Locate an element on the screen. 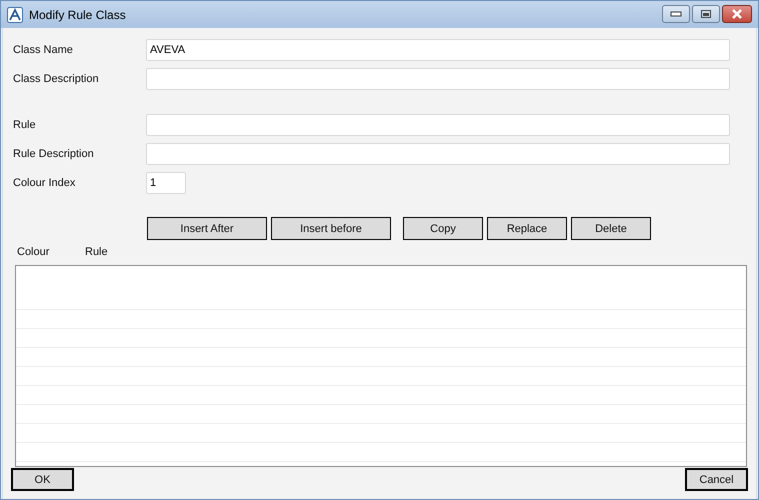  field-label: Class Name is located at coordinates (43, 50).